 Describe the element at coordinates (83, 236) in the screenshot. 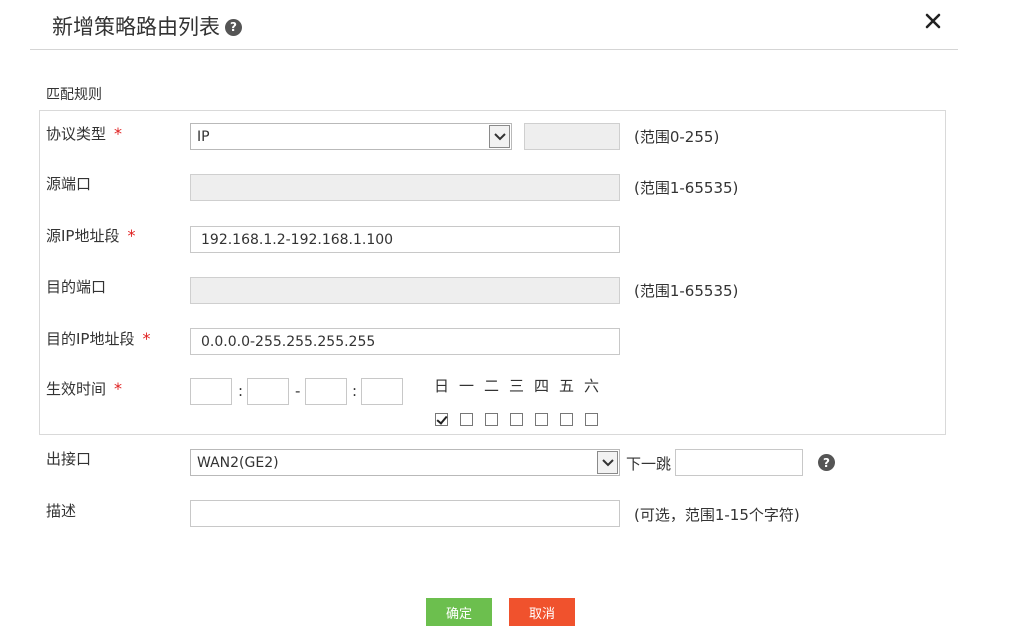

I see `source-ip-label-text: 源IP地址段` at that location.